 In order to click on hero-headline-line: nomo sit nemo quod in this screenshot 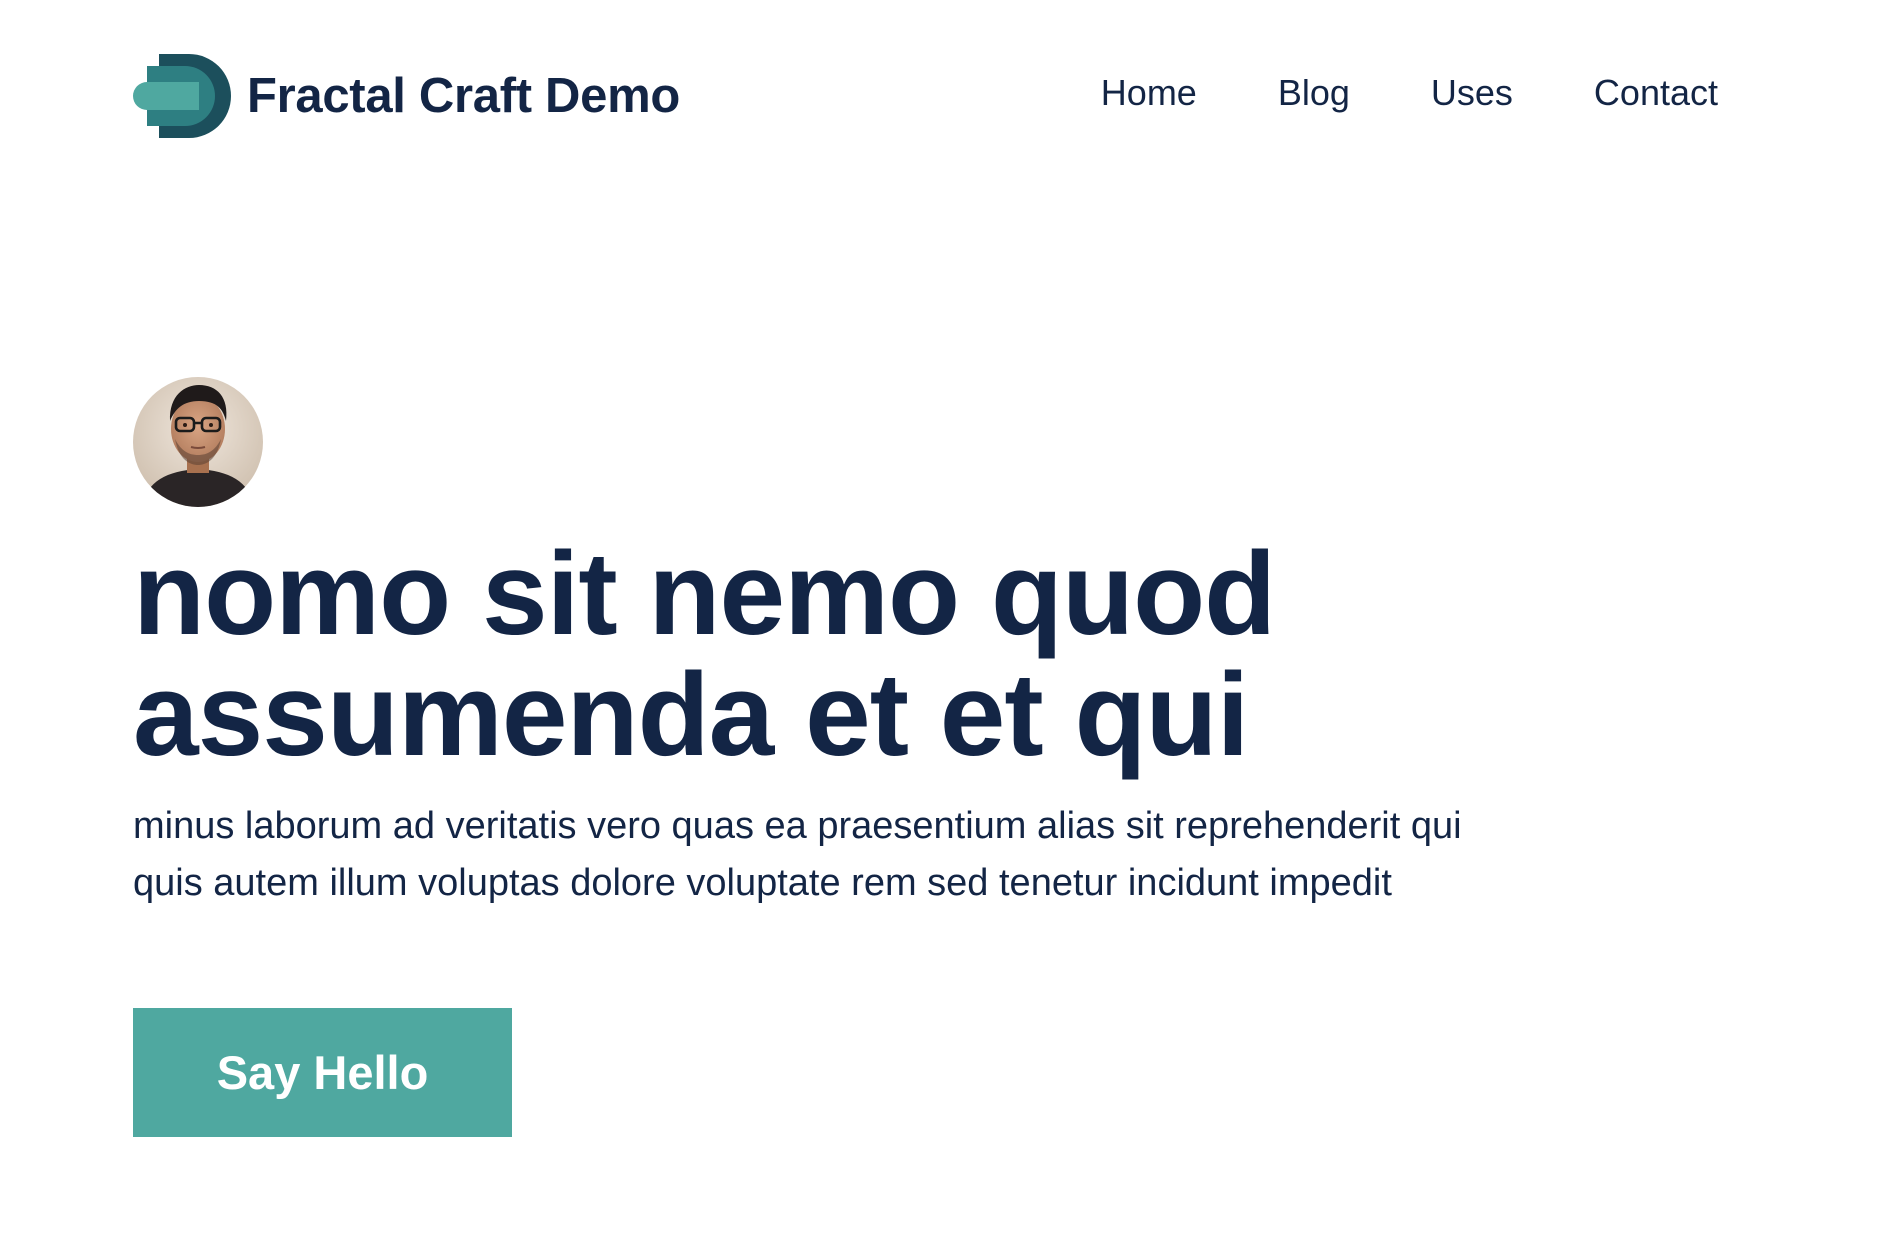, I will do `click(704, 594)`.